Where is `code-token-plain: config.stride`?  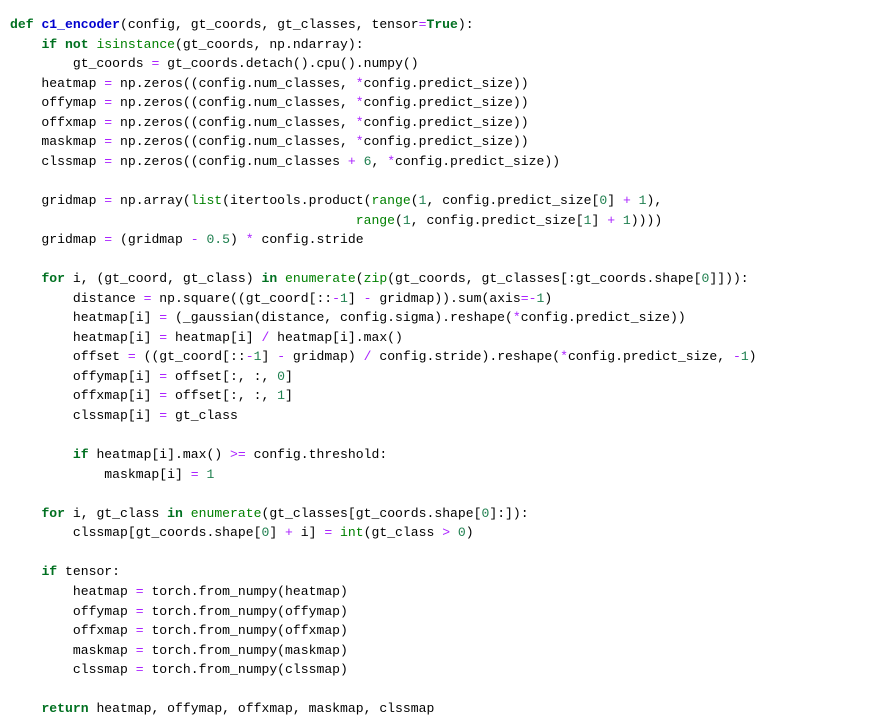
code-token-plain: config.stride is located at coordinates (308, 240).